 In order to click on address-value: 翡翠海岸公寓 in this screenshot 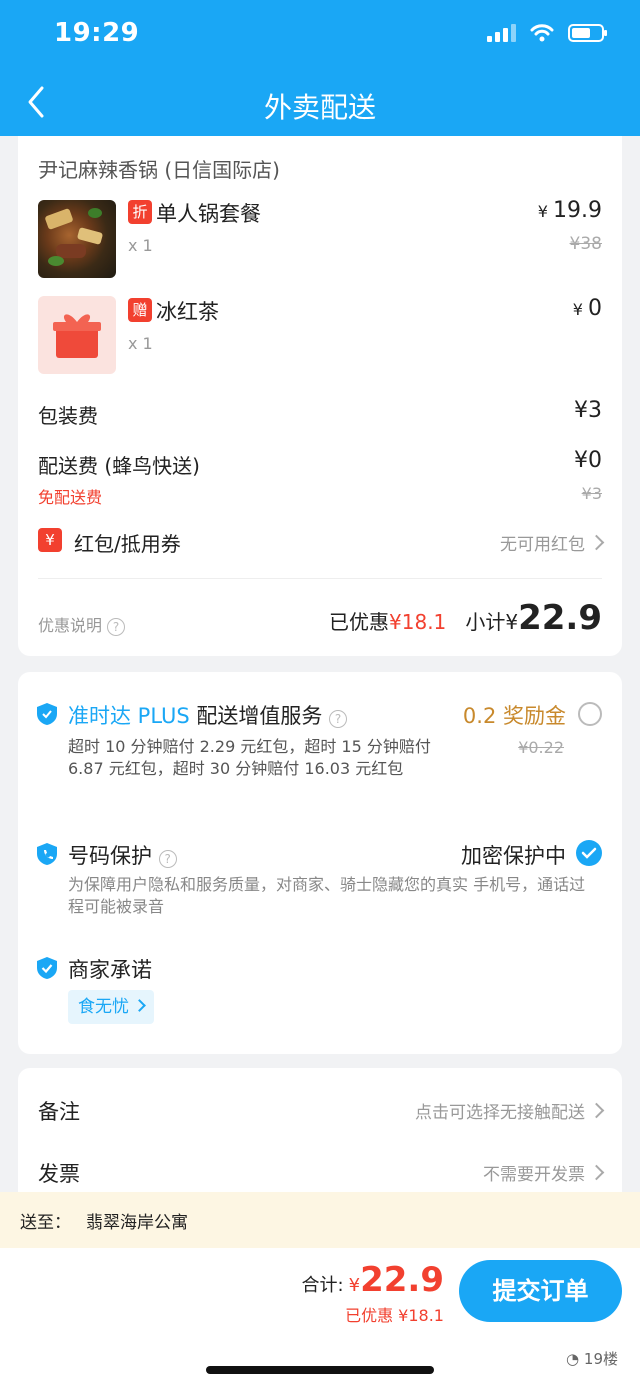, I will do `click(137, 1223)`.